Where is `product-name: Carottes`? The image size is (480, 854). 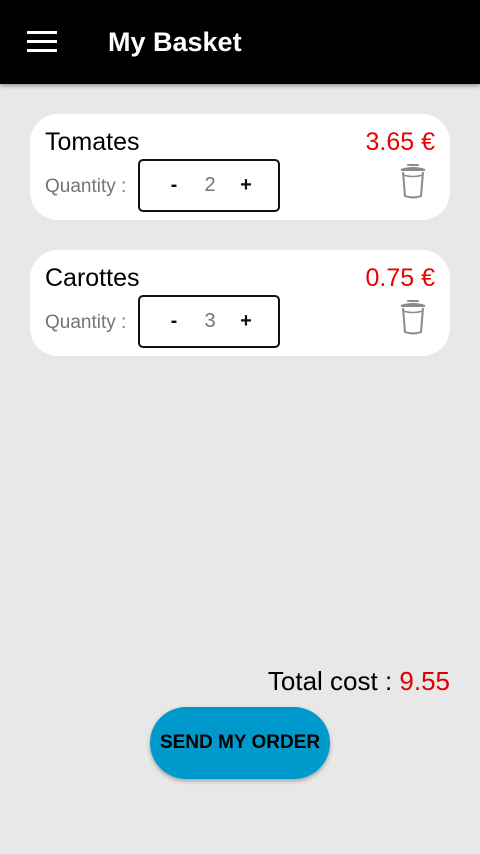
product-name: Carottes is located at coordinates (92, 278).